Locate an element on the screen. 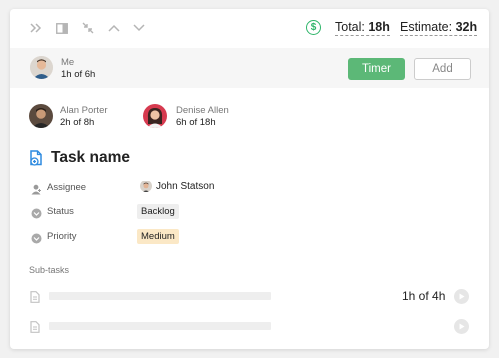 This screenshot has width=499, height=358. avatar-denise-allen is located at coordinates (155, 116).